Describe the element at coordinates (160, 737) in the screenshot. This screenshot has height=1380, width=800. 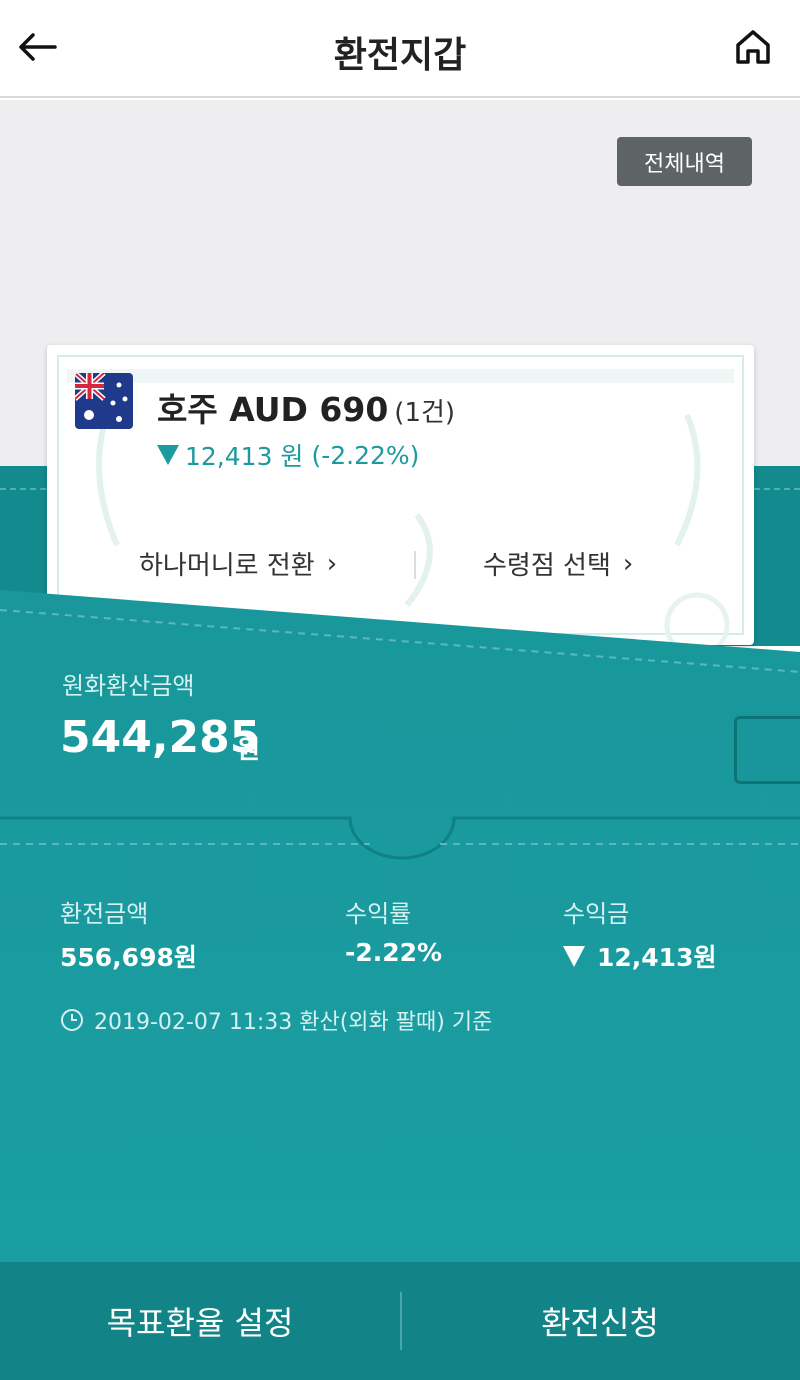
I see `krw-converted-amount: 544,285` at that location.